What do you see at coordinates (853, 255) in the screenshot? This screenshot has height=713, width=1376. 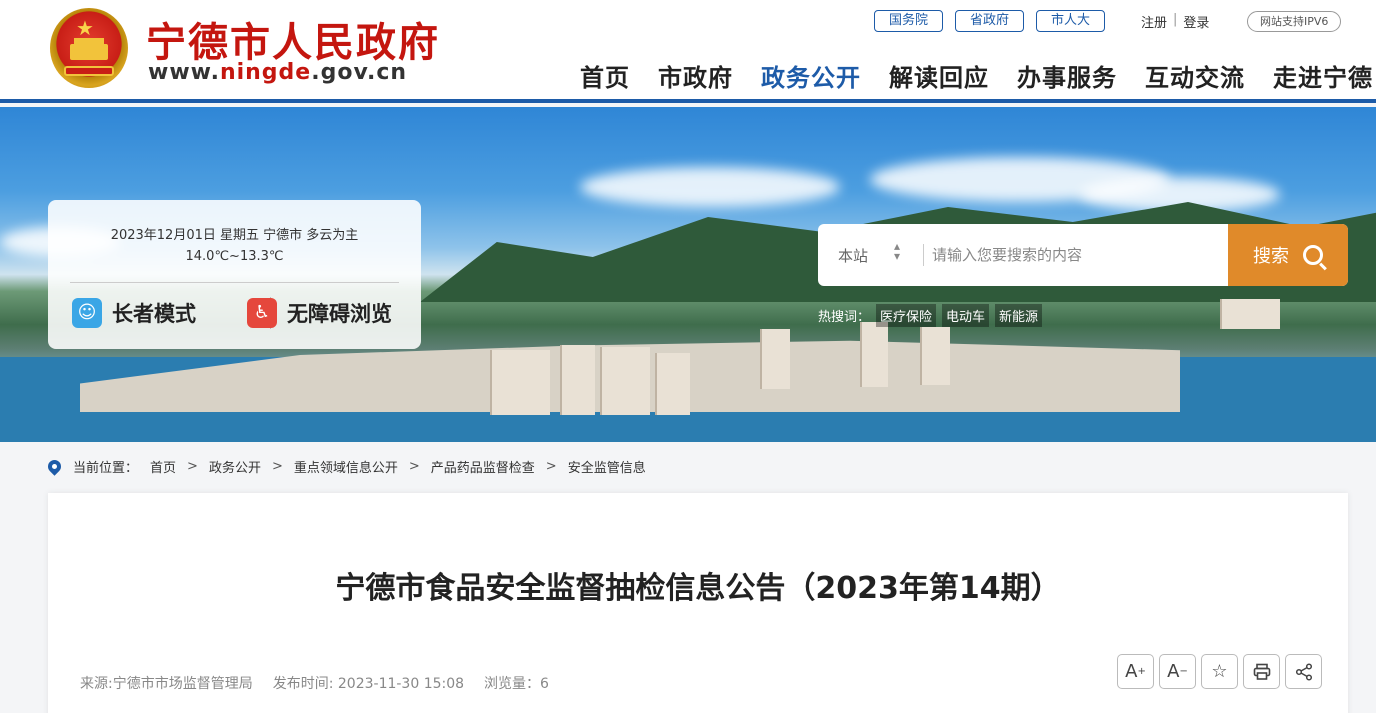 I see `search-scope-select: 本站` at bounding box center [853, 255].